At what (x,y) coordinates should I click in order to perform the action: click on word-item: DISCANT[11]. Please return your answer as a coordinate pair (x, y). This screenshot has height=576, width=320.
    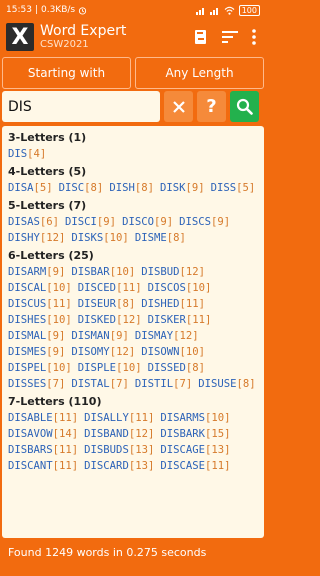
    Looking at the image, I should click on (43, 466).